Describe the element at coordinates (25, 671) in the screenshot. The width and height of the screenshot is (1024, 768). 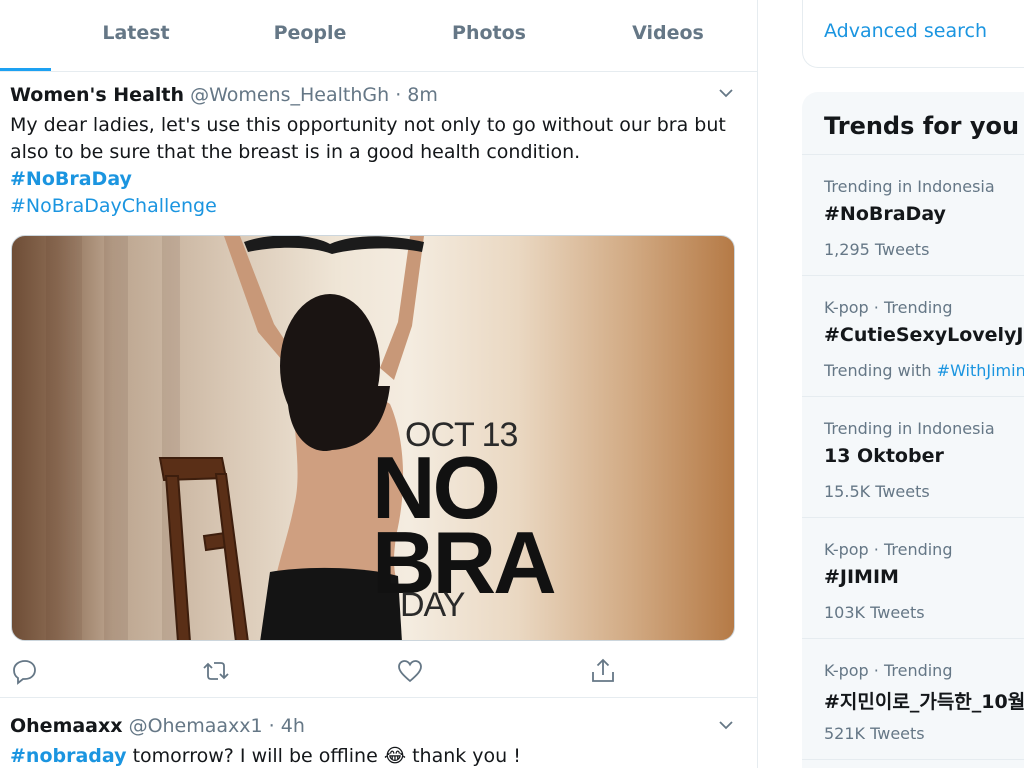
I see `reply-icon` at that location.